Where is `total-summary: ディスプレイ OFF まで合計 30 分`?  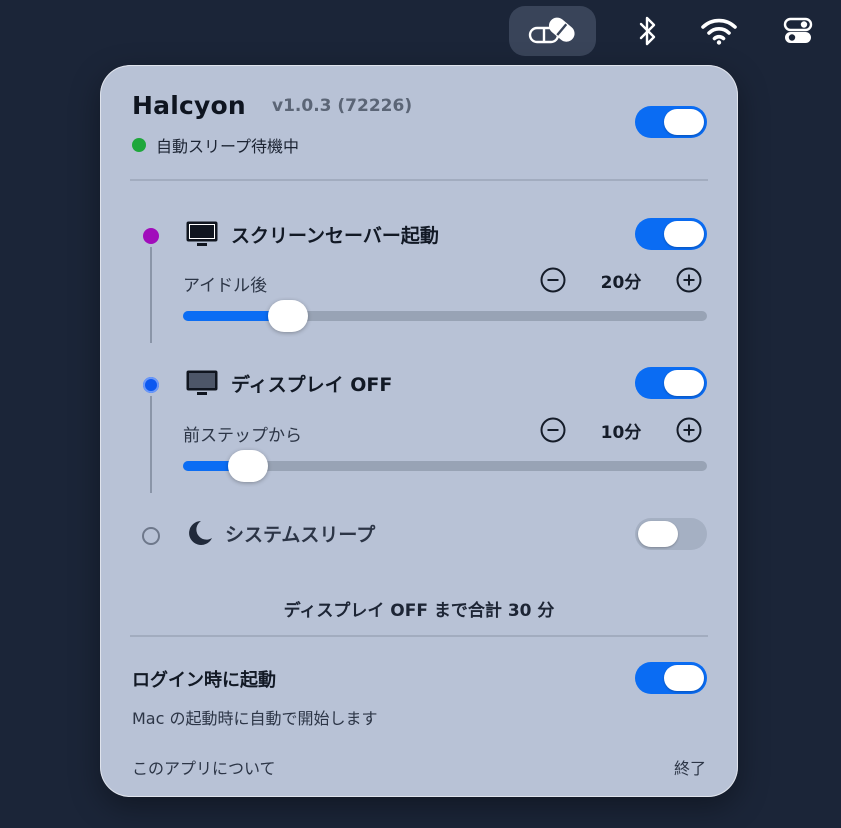 total-summary: ディスプレイ OFF まで合計 30 分 is located at coordinates (419, 611).